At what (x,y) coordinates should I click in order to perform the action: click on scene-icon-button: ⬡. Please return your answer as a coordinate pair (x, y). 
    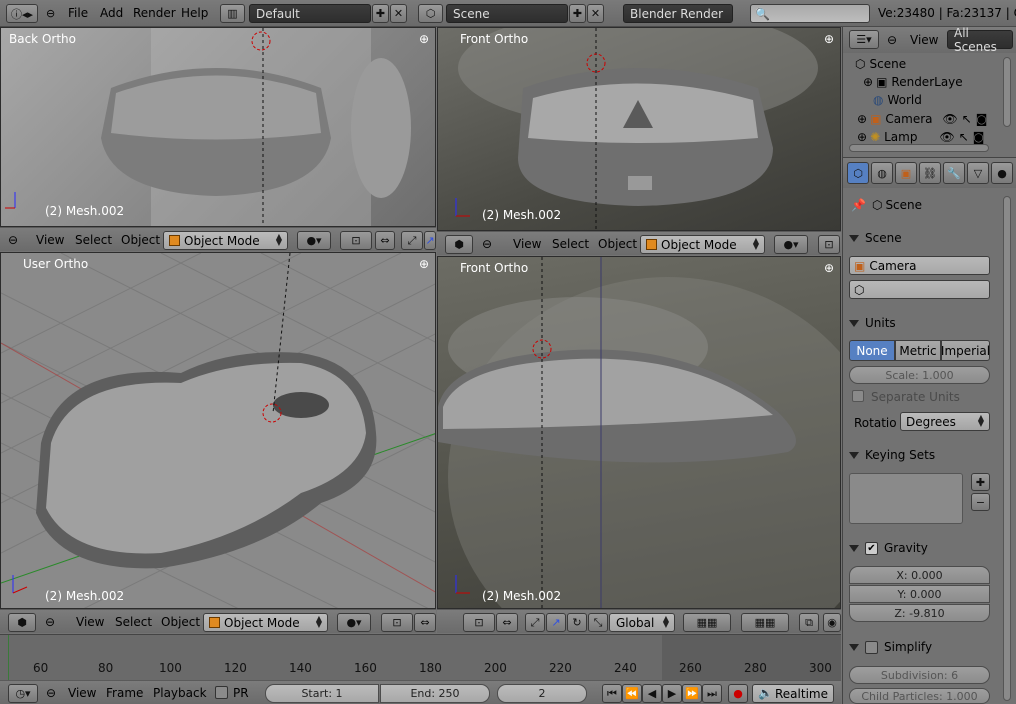
    Looking at the image, I should click on (430, 13).